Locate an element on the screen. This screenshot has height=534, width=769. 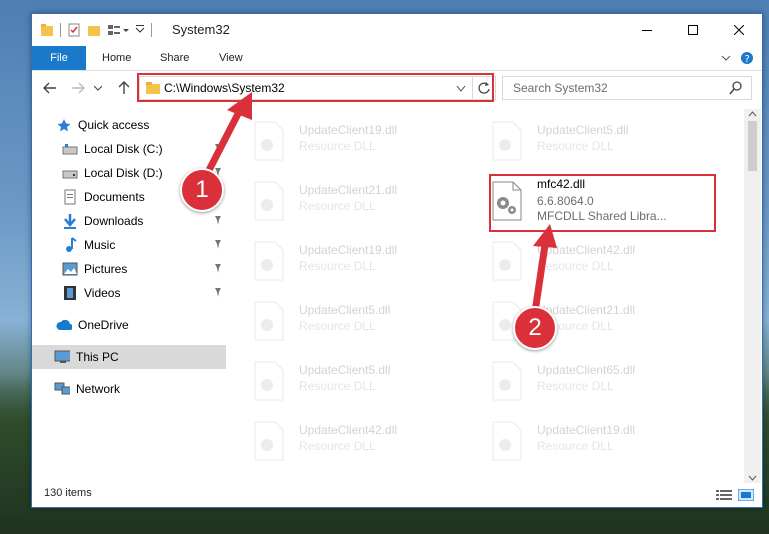
status-bar: 130 items is located at coordinates (397, 495).